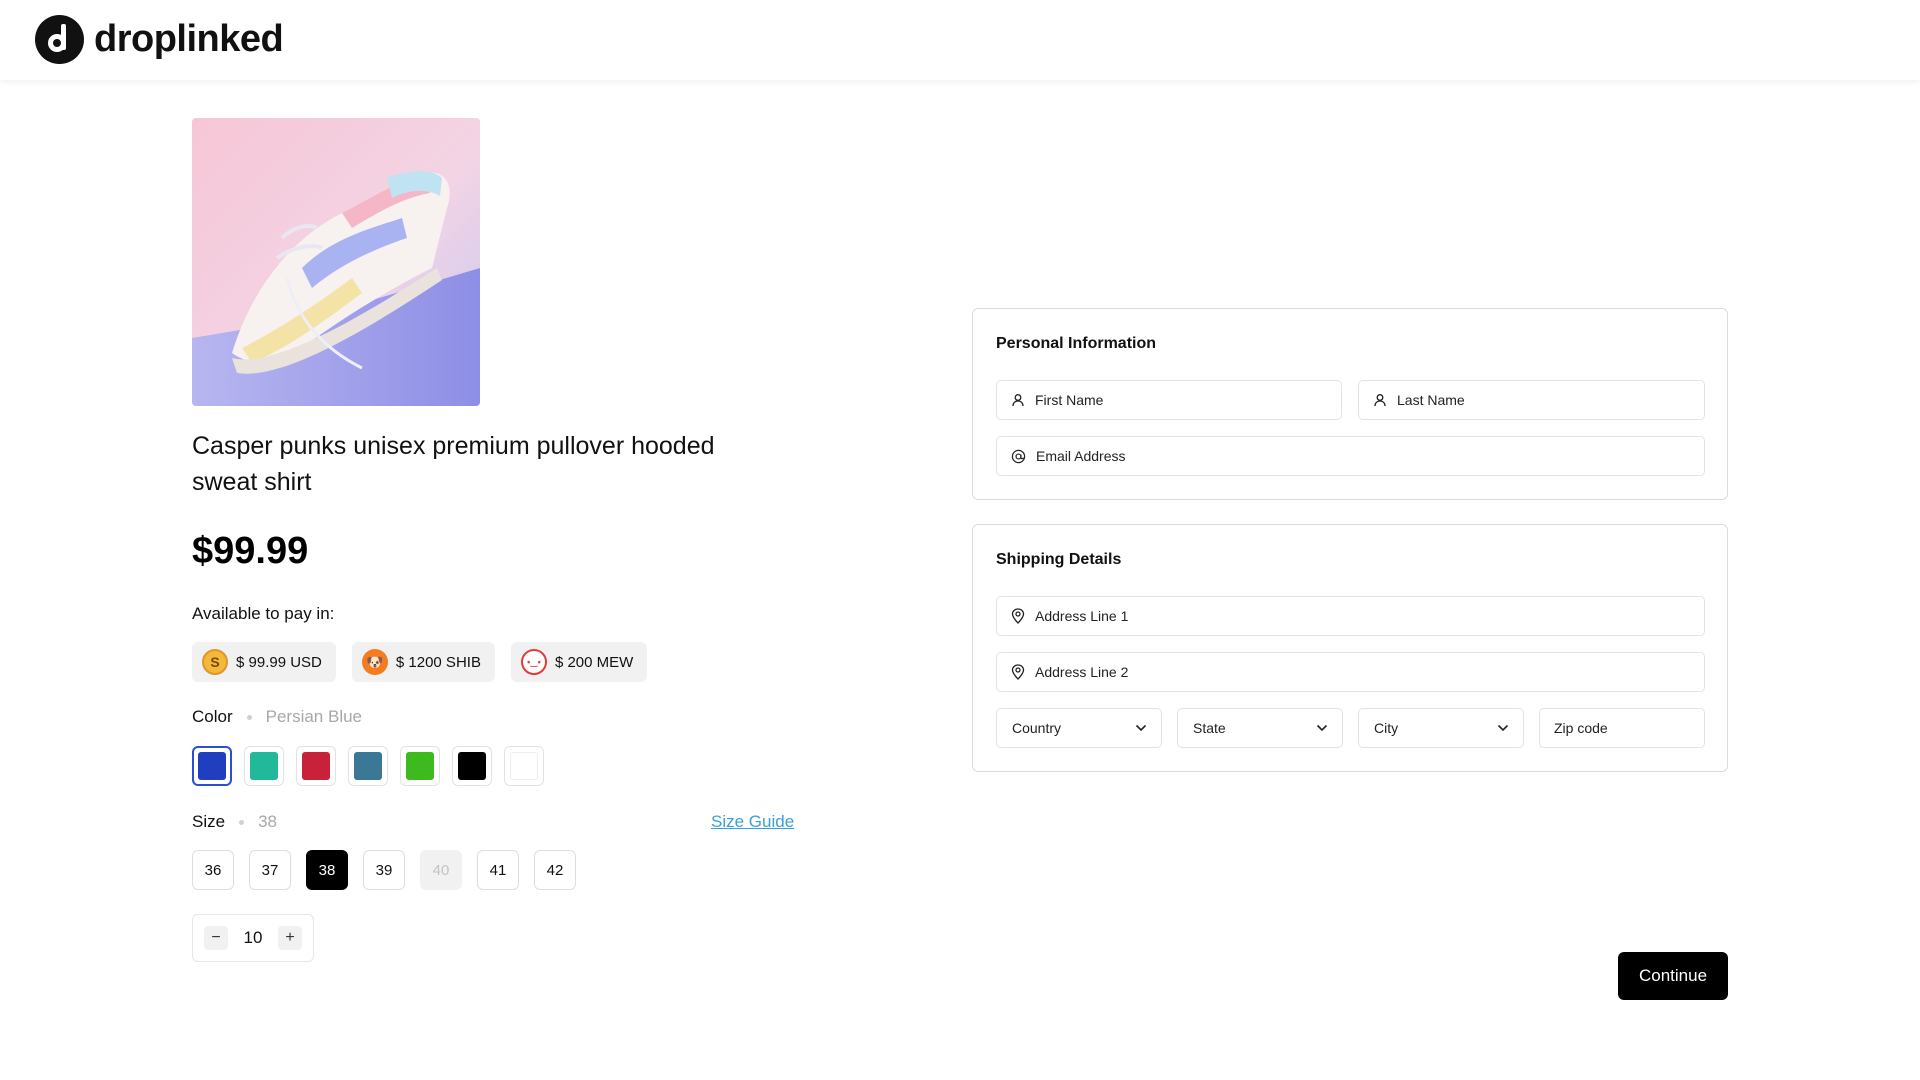  Describe the element at coordinates (316, 766) in the screenshot. I see `color-swatch-red` at that location.